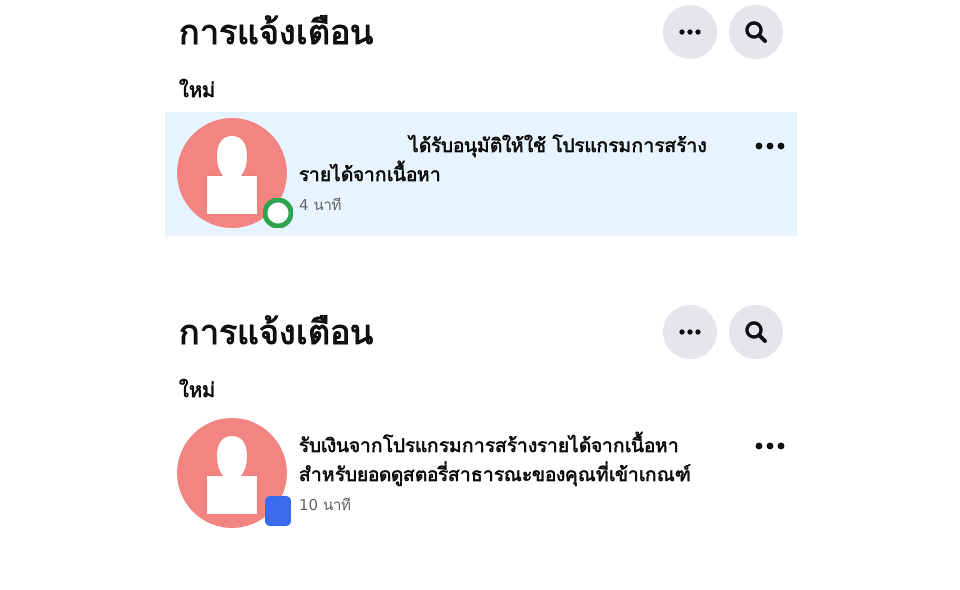 Image resolution: width=960 pixels, height=590 pixels. I want to click on timestamp: 4 นาที, so click(320, 205).